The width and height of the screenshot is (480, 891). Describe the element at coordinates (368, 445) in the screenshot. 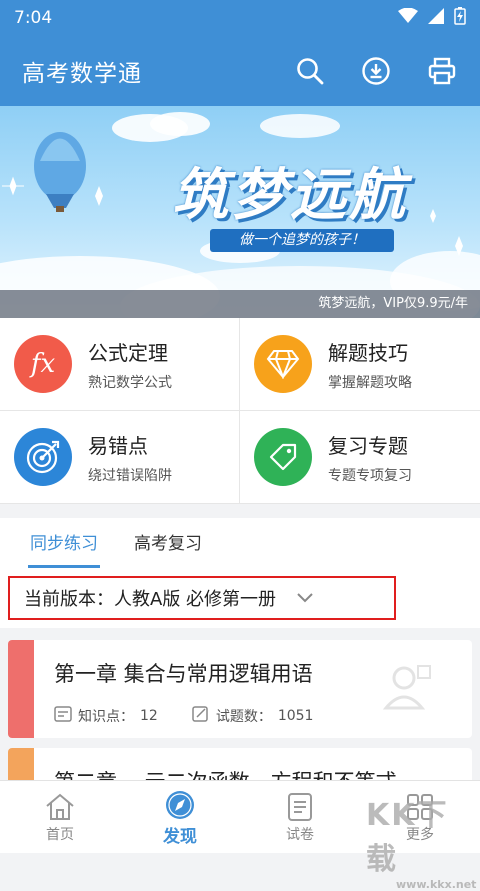

I see `feature-title: 复习专题` at that location.